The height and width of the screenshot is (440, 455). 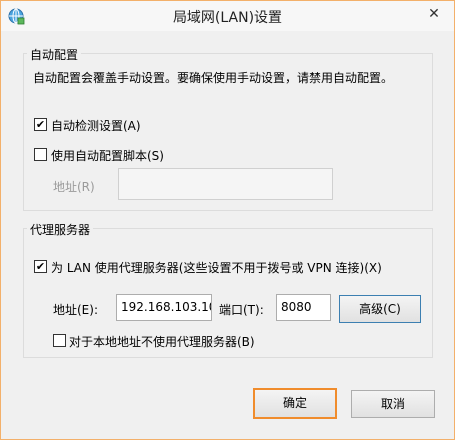 What do you see at coordinates (40, 154) in the screenshot?
I see `use-script-checkbox` at bounding box center [40, 154].